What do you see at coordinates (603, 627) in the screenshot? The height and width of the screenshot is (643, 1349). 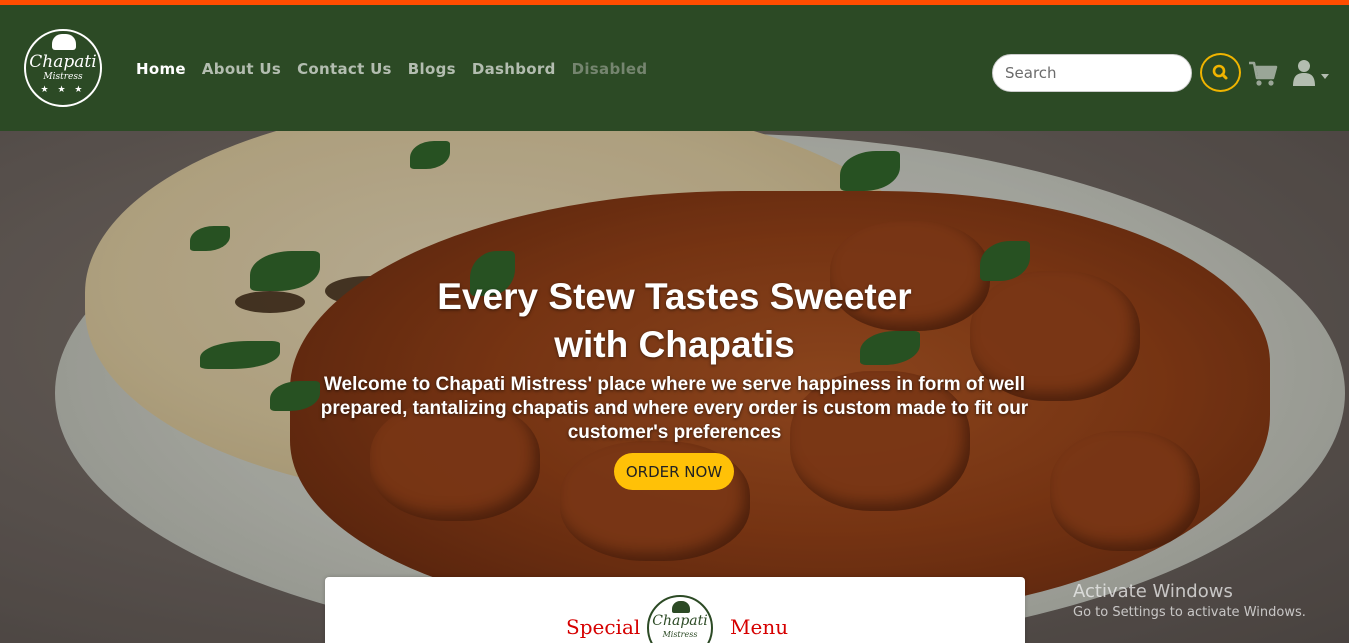 I see `special-menu-heading-left: Special` at bounding box center [603, 627].